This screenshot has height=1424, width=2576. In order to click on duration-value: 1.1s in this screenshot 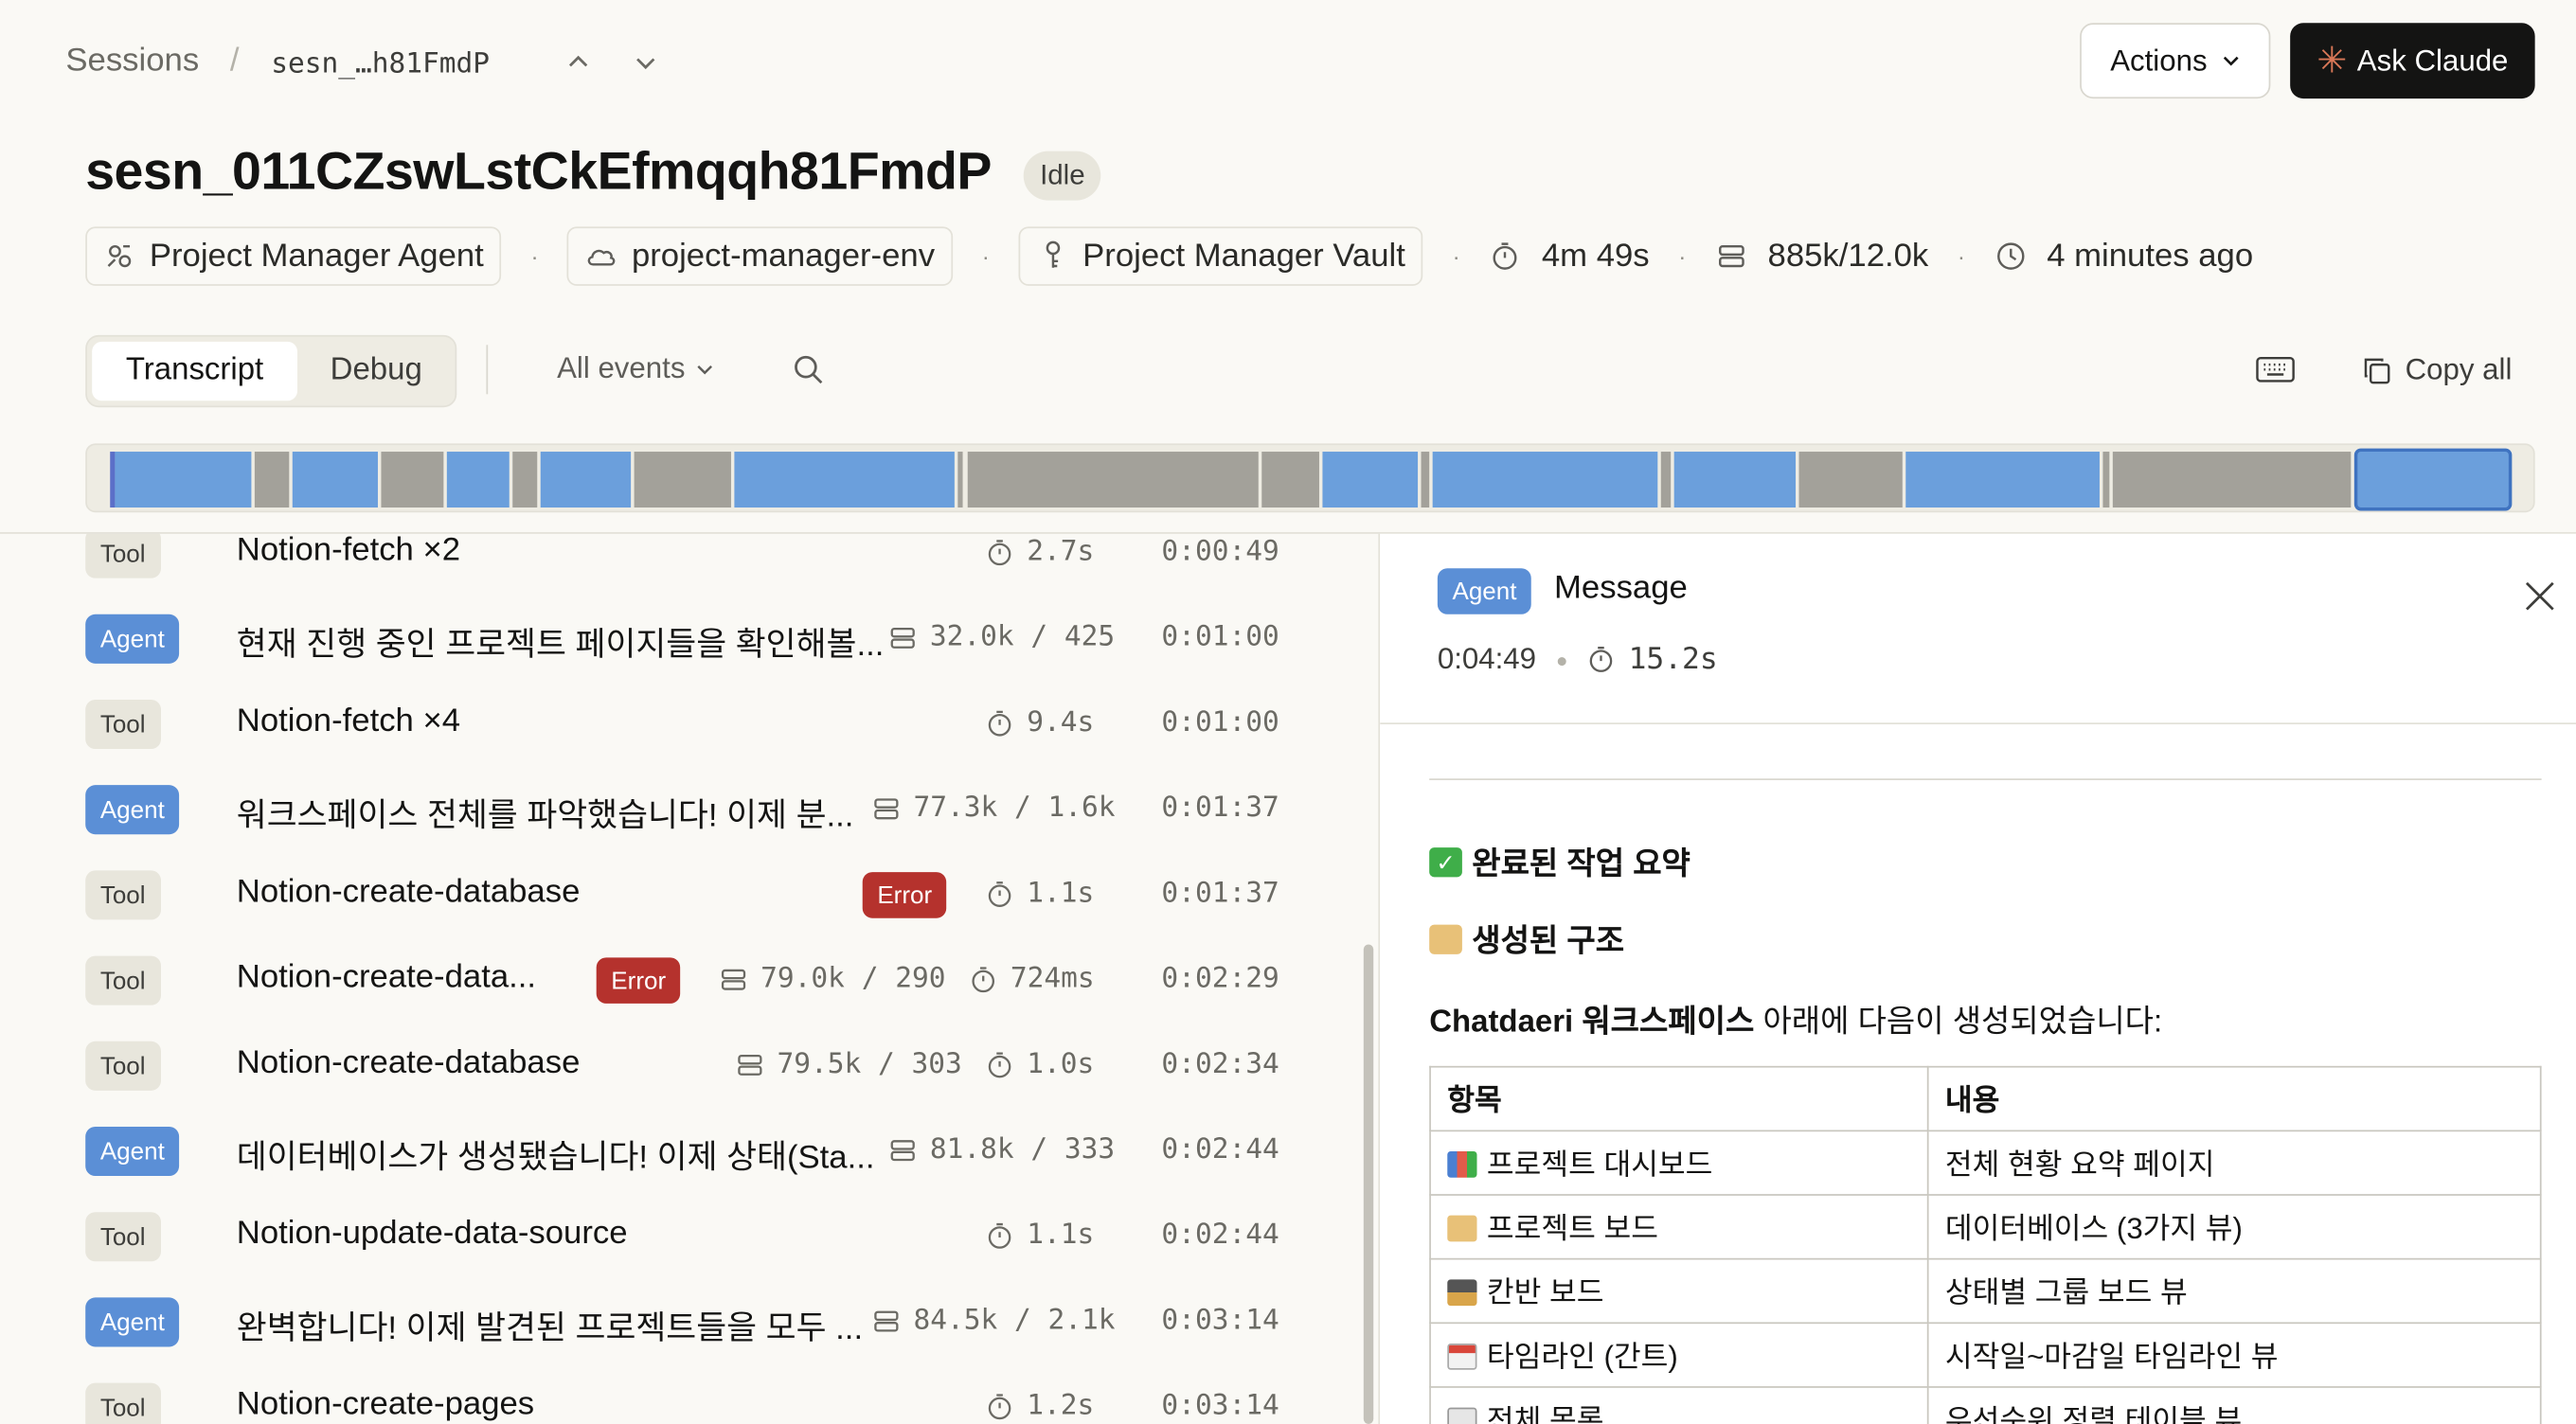, I will do `click(1061, 1235)`.